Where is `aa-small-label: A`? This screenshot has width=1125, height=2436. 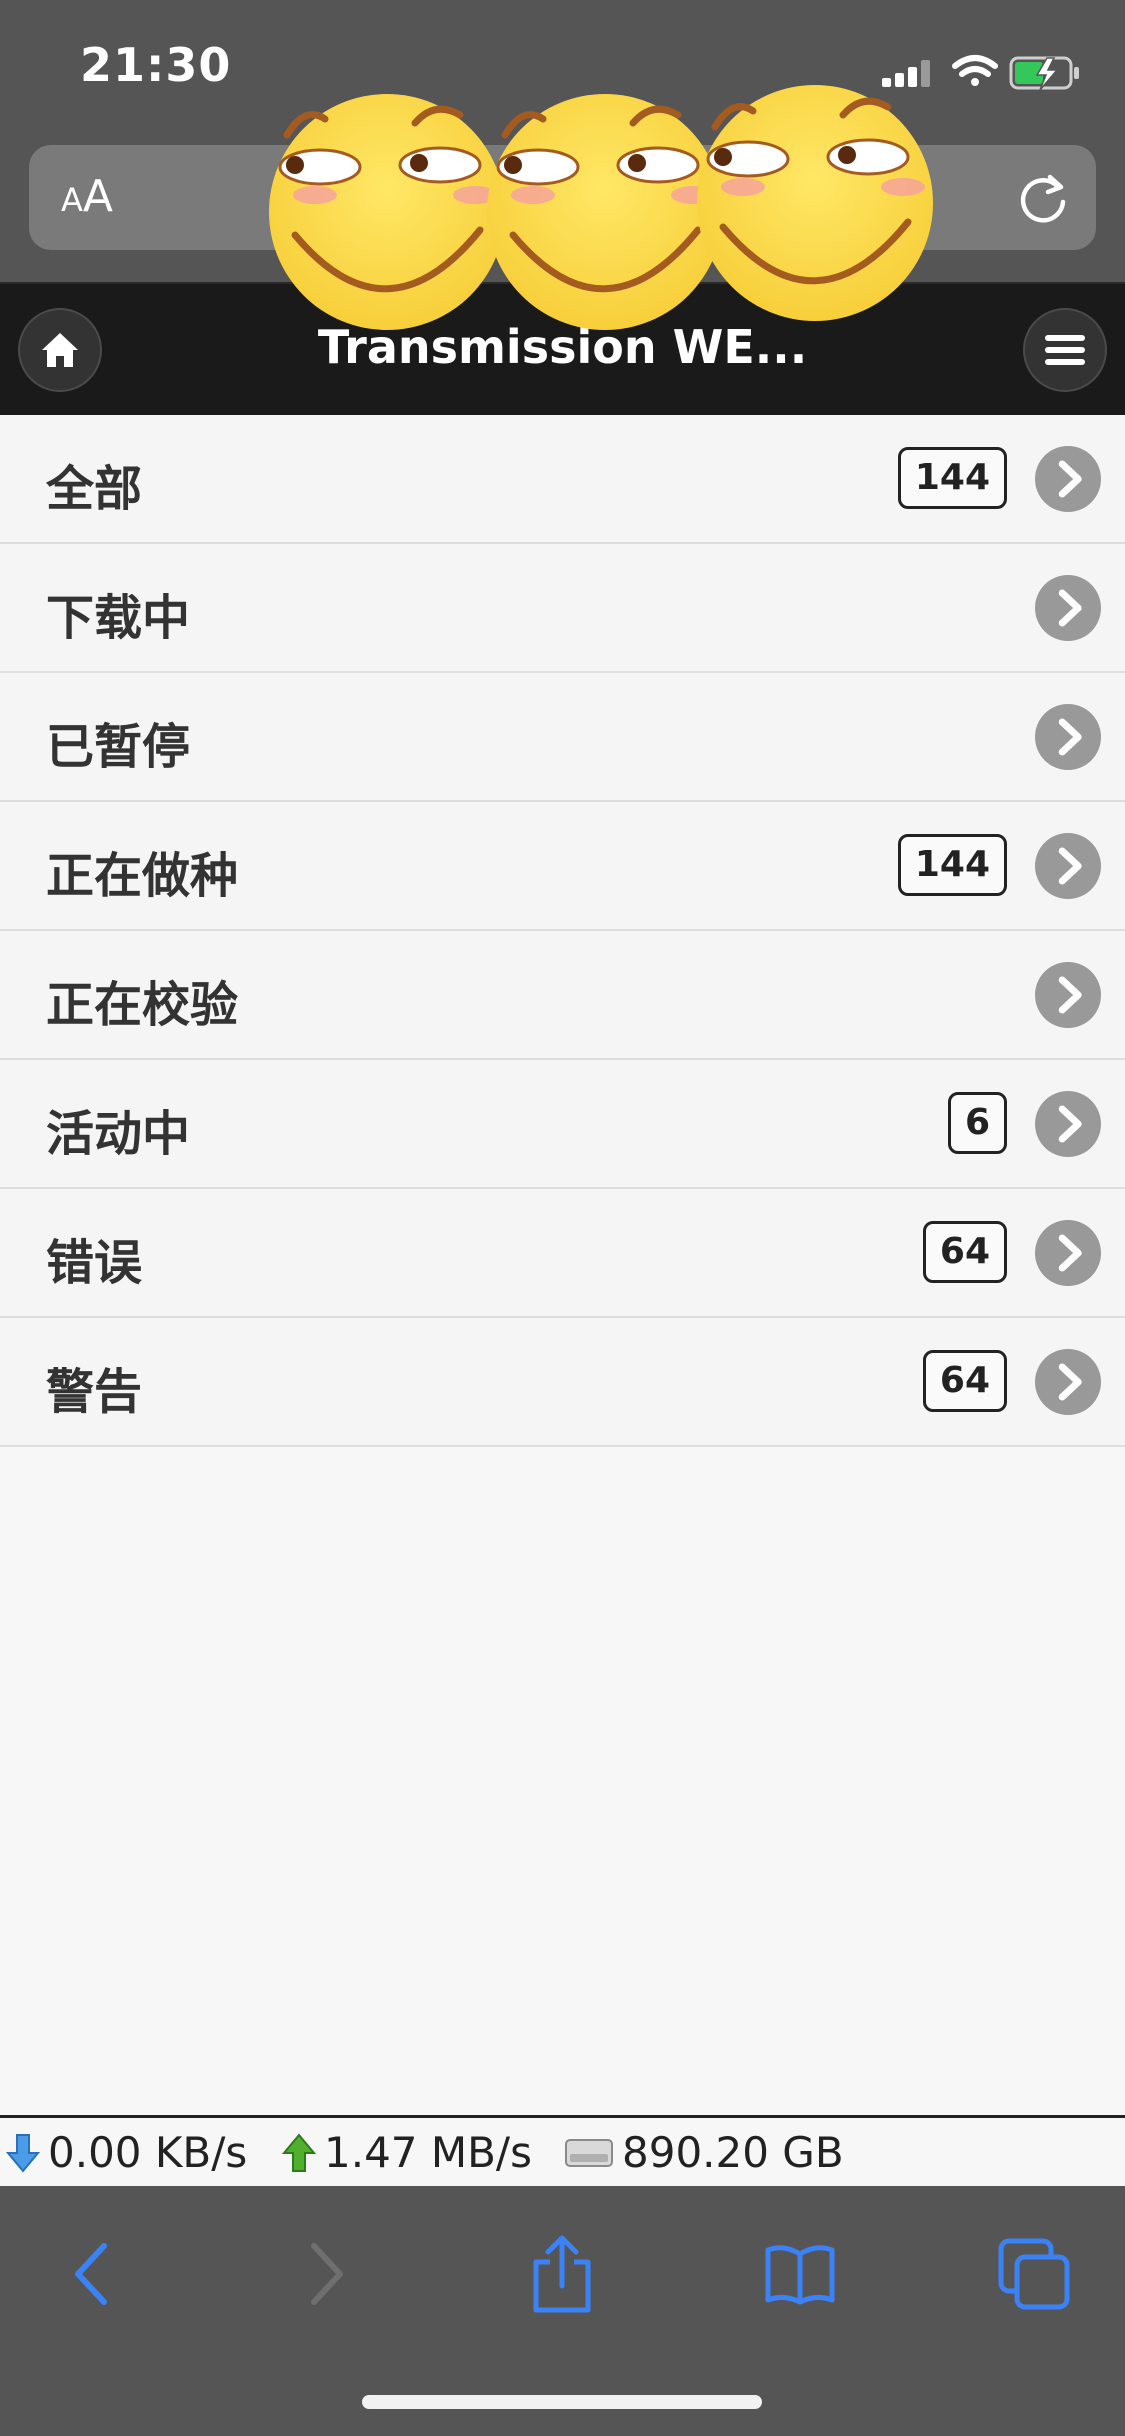
aa-small-label: A is located at coordinates (72, 200).